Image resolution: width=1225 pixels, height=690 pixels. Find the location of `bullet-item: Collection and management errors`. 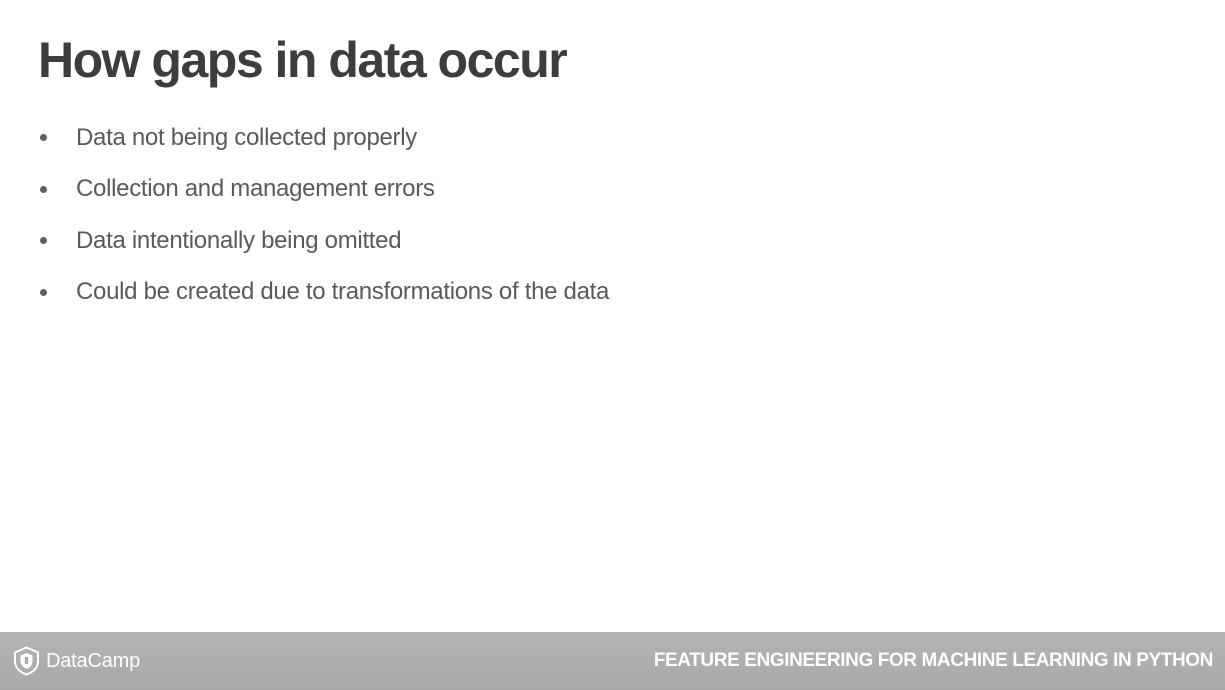

bullet-item: Collection and management errors is located at coordinates (323, 190).